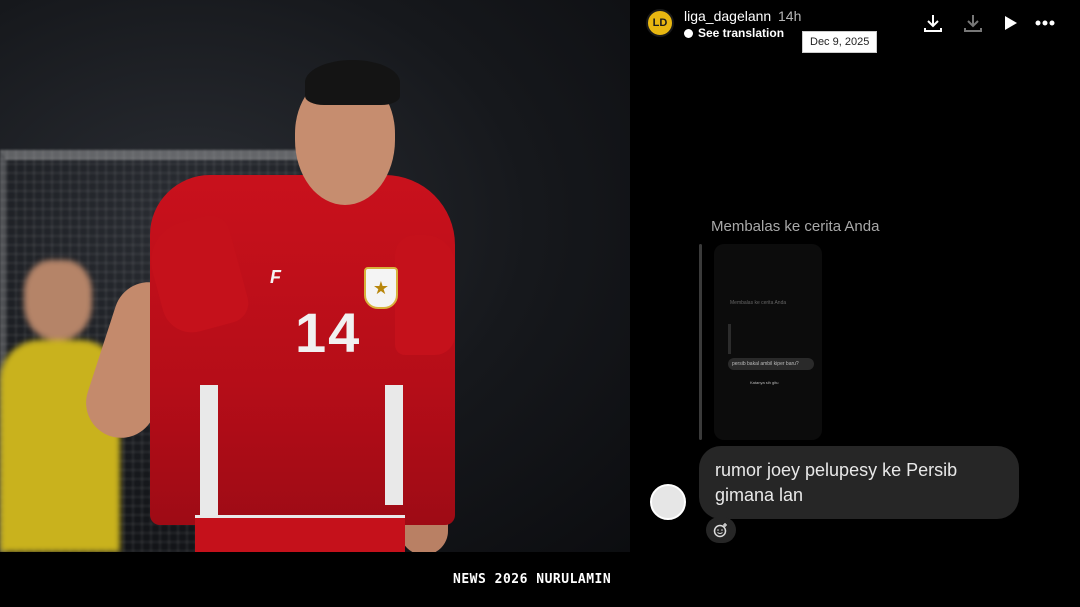 The height and width of the screenshot is (607, 1080). What do you see at coordinates (758, 303) in the screenshot?
I see `thumbnail-reply-label: Membalas ke cerita Anda` at bounding box center [758, 303].